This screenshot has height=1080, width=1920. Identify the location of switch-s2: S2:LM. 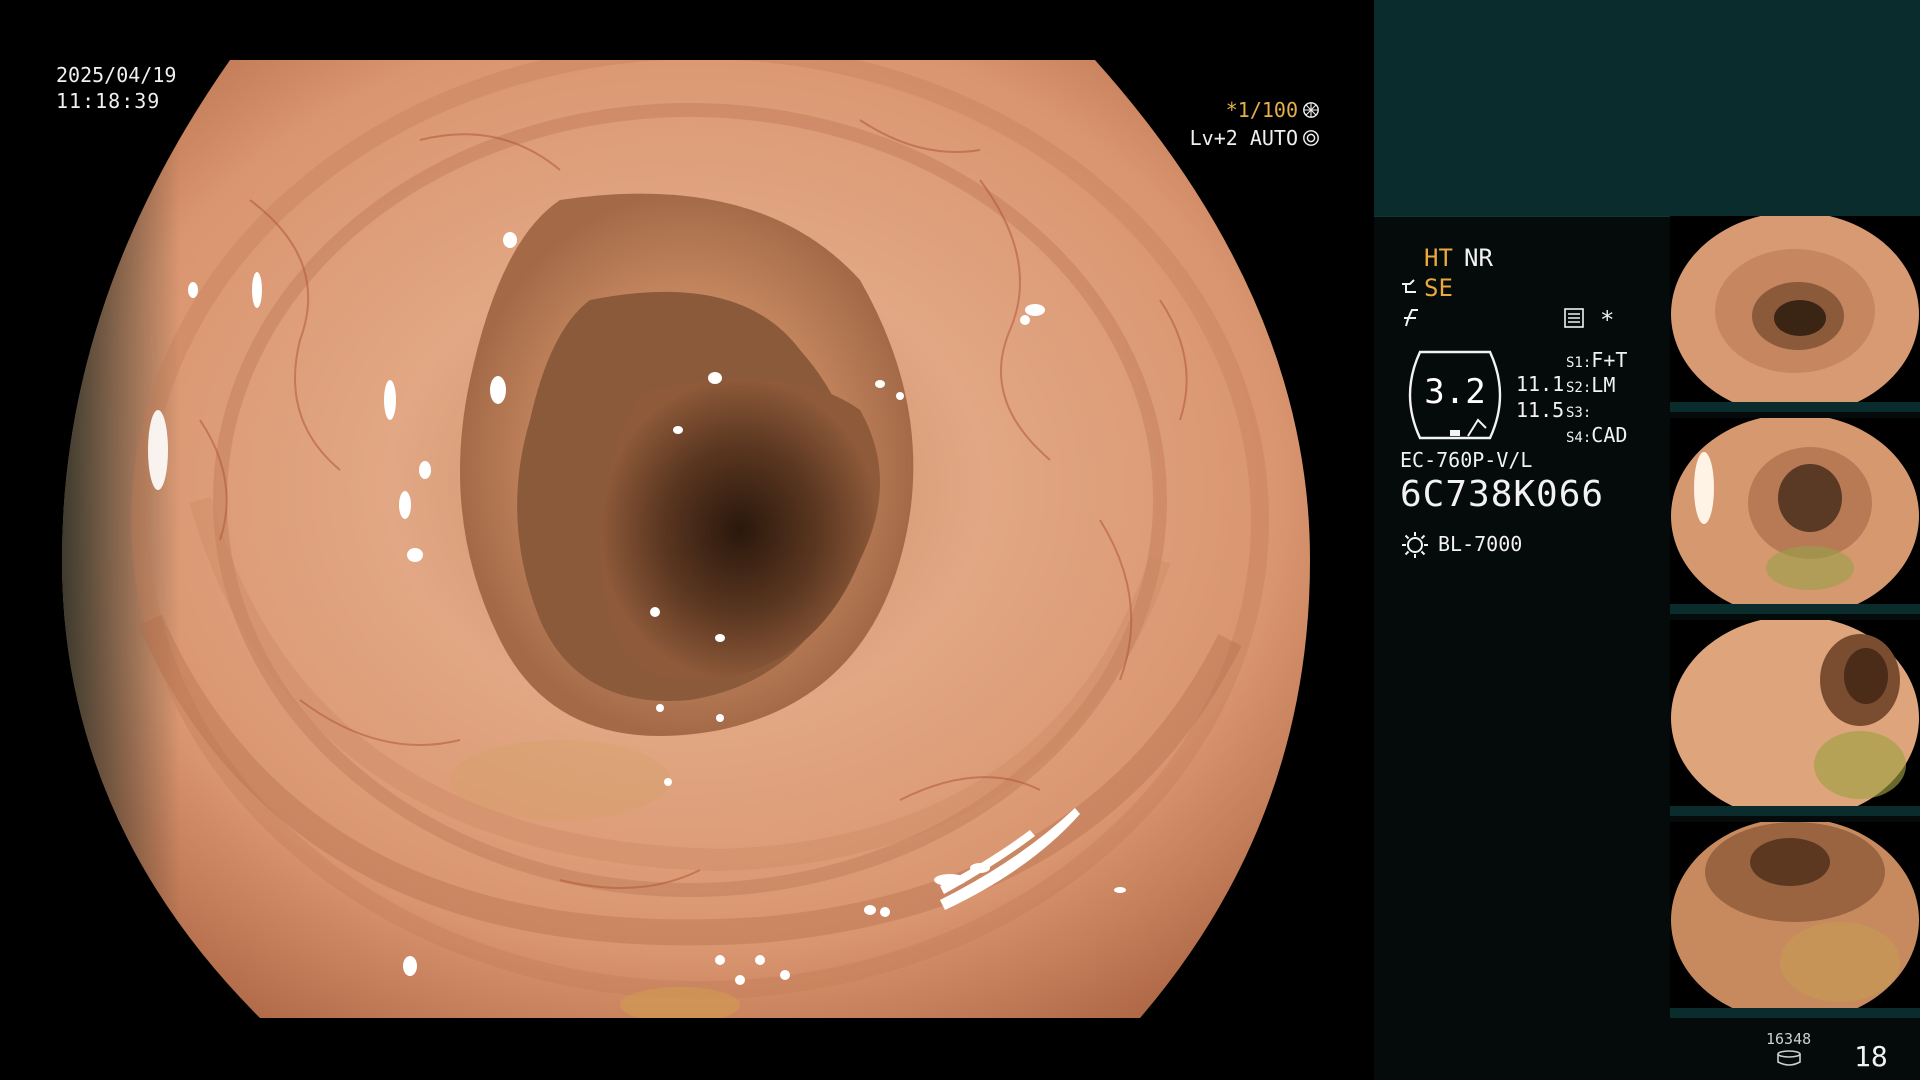
(1590, 385).